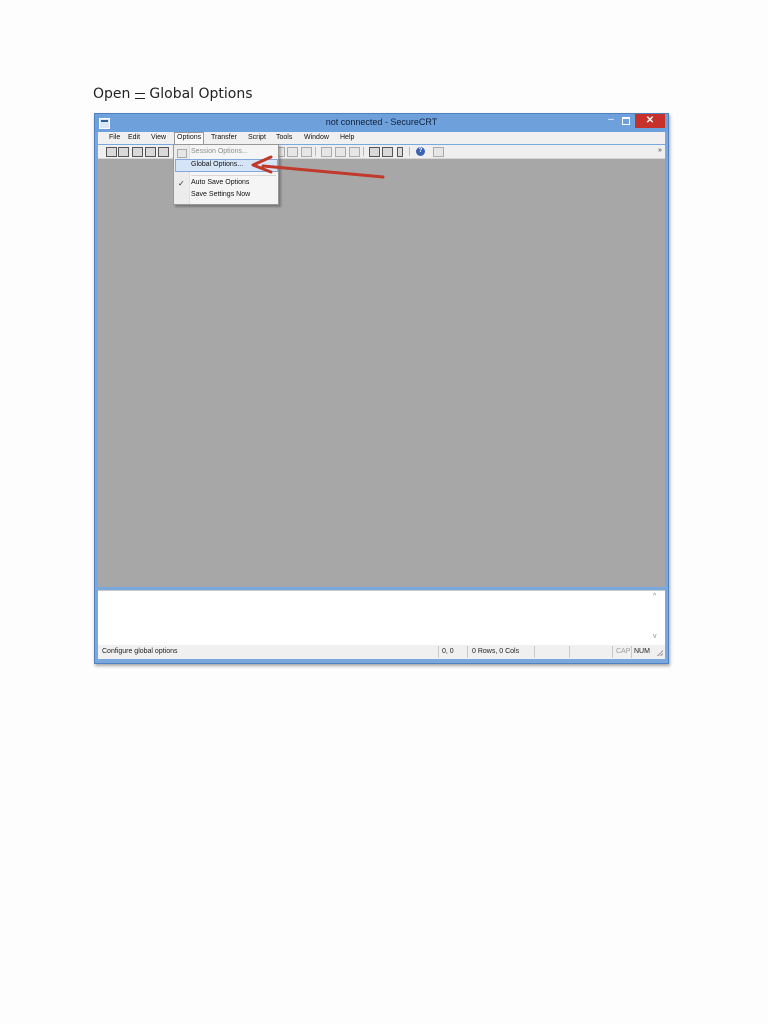 Image resolution: width=768 pixels, height=1024 pixels. Describe the element at coordinates (112, 94) in the screenshot. I see `caption-open: Open` at that location.